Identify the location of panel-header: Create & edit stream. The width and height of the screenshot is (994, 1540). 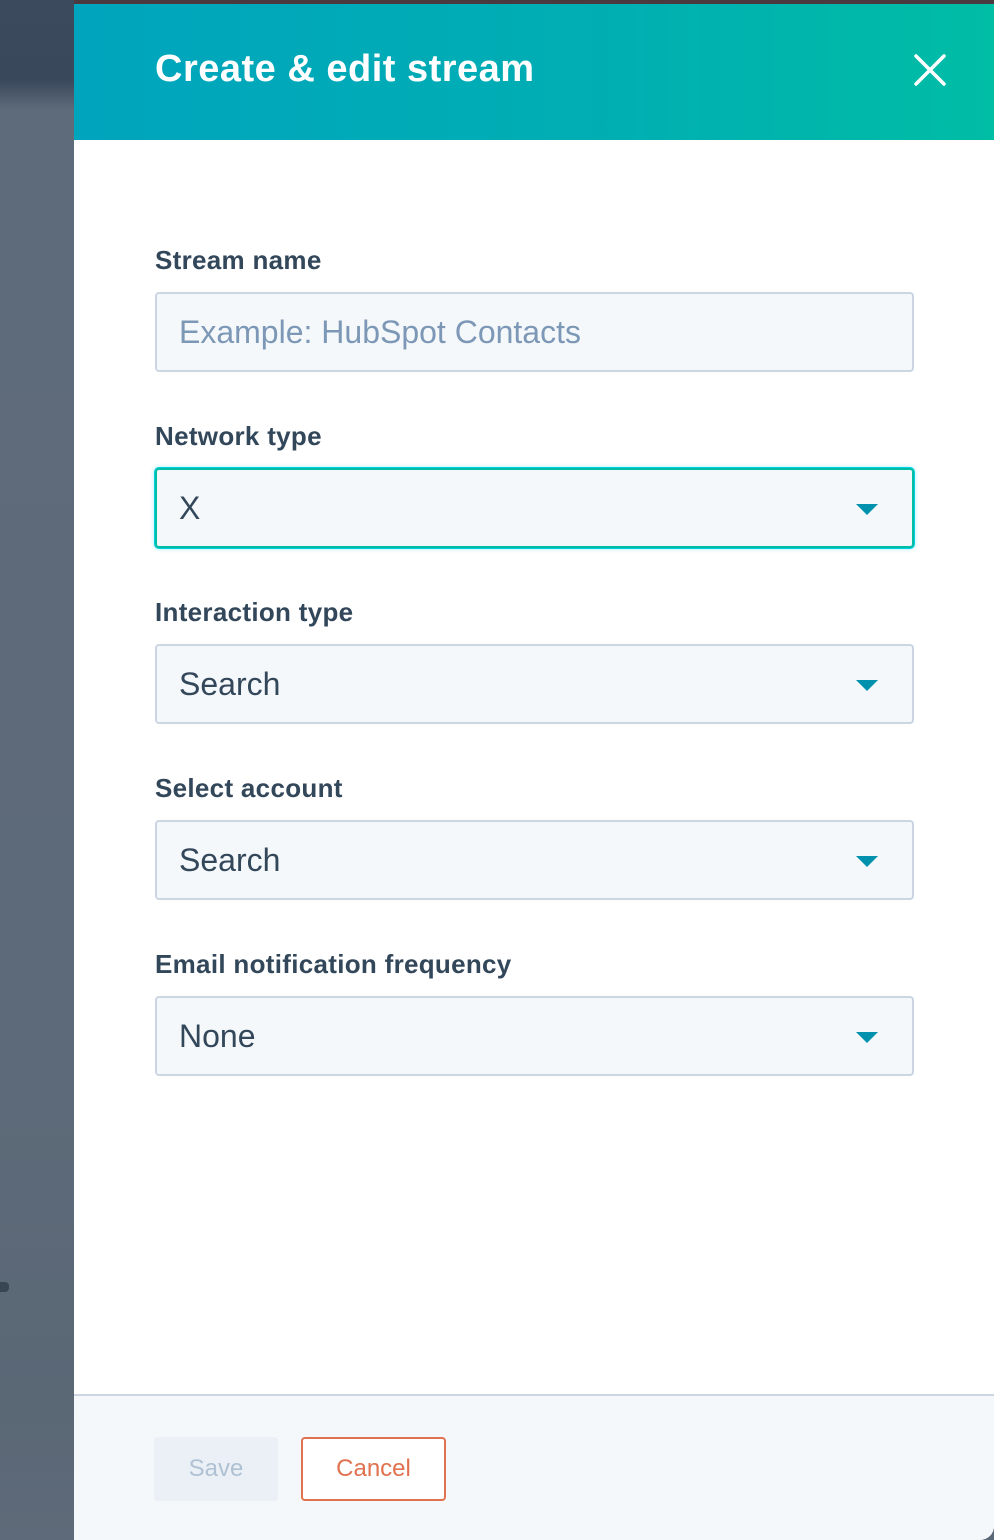
(534, 72).